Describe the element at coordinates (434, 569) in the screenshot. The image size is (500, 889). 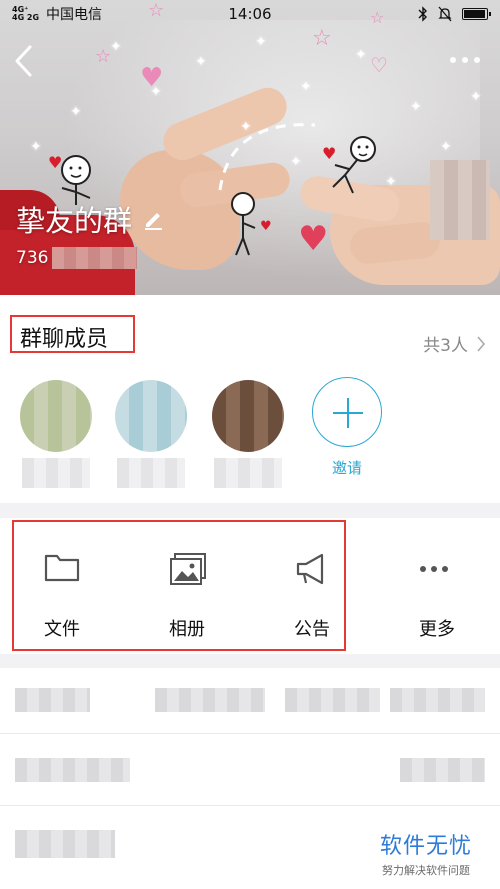
I see `more-dots-icon` at that location.